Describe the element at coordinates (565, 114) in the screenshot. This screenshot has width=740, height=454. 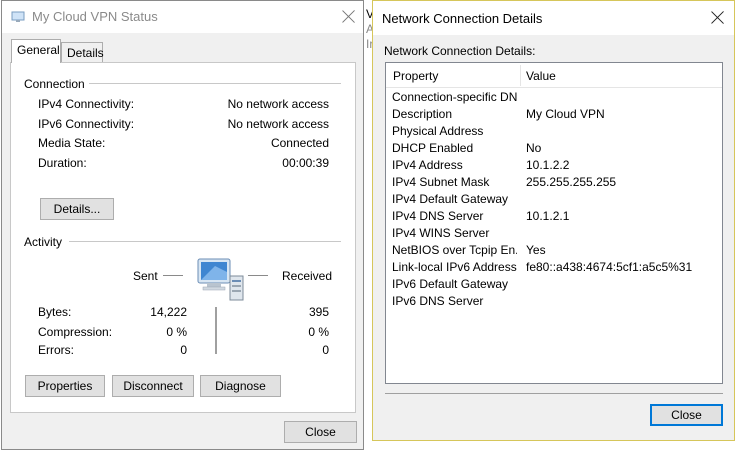
I see `value-cell: My Cloud VPN` at that location.